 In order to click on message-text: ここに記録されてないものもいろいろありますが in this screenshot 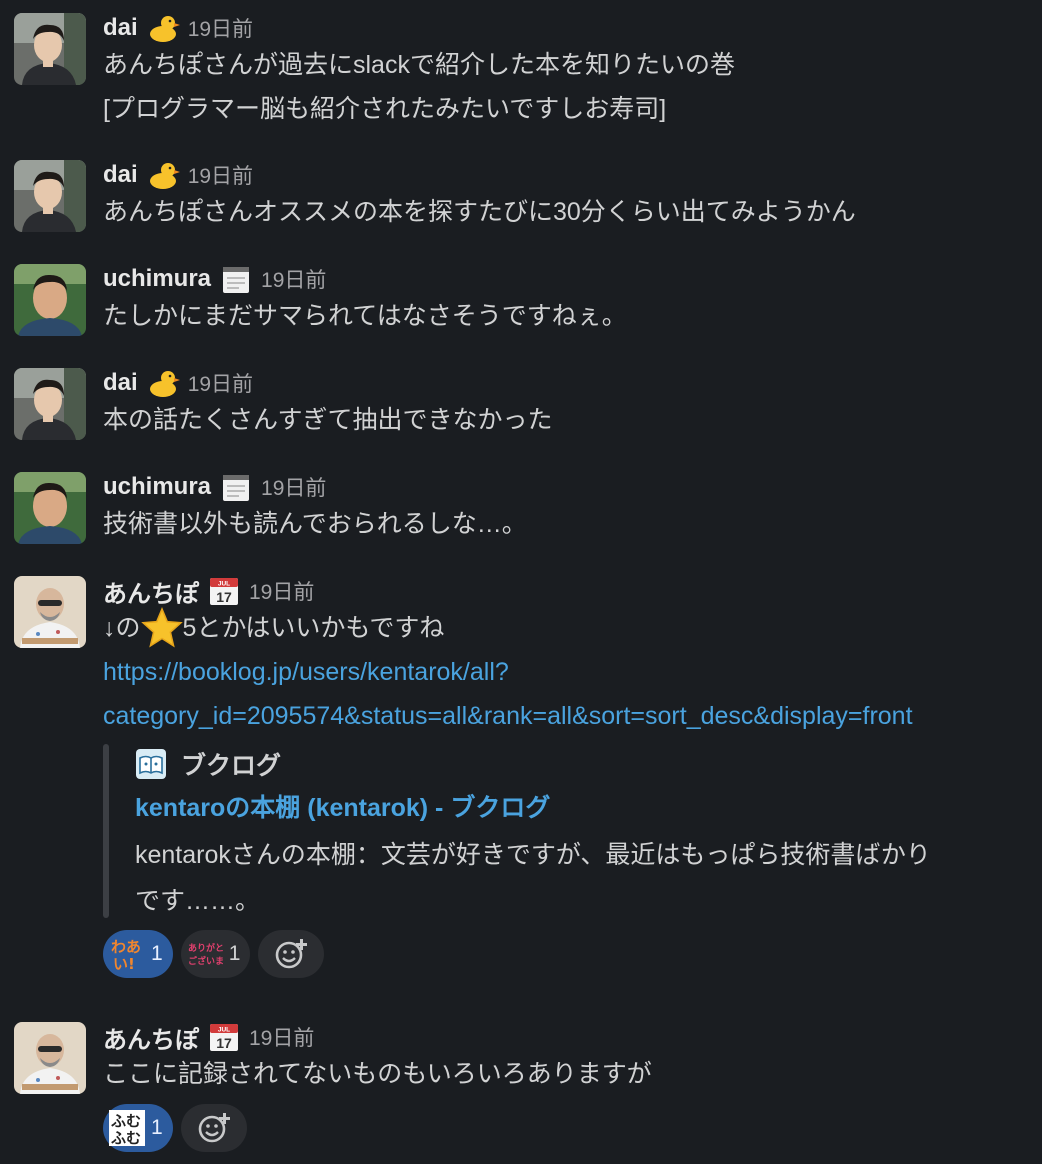, I will do `click(377, 1074)`.